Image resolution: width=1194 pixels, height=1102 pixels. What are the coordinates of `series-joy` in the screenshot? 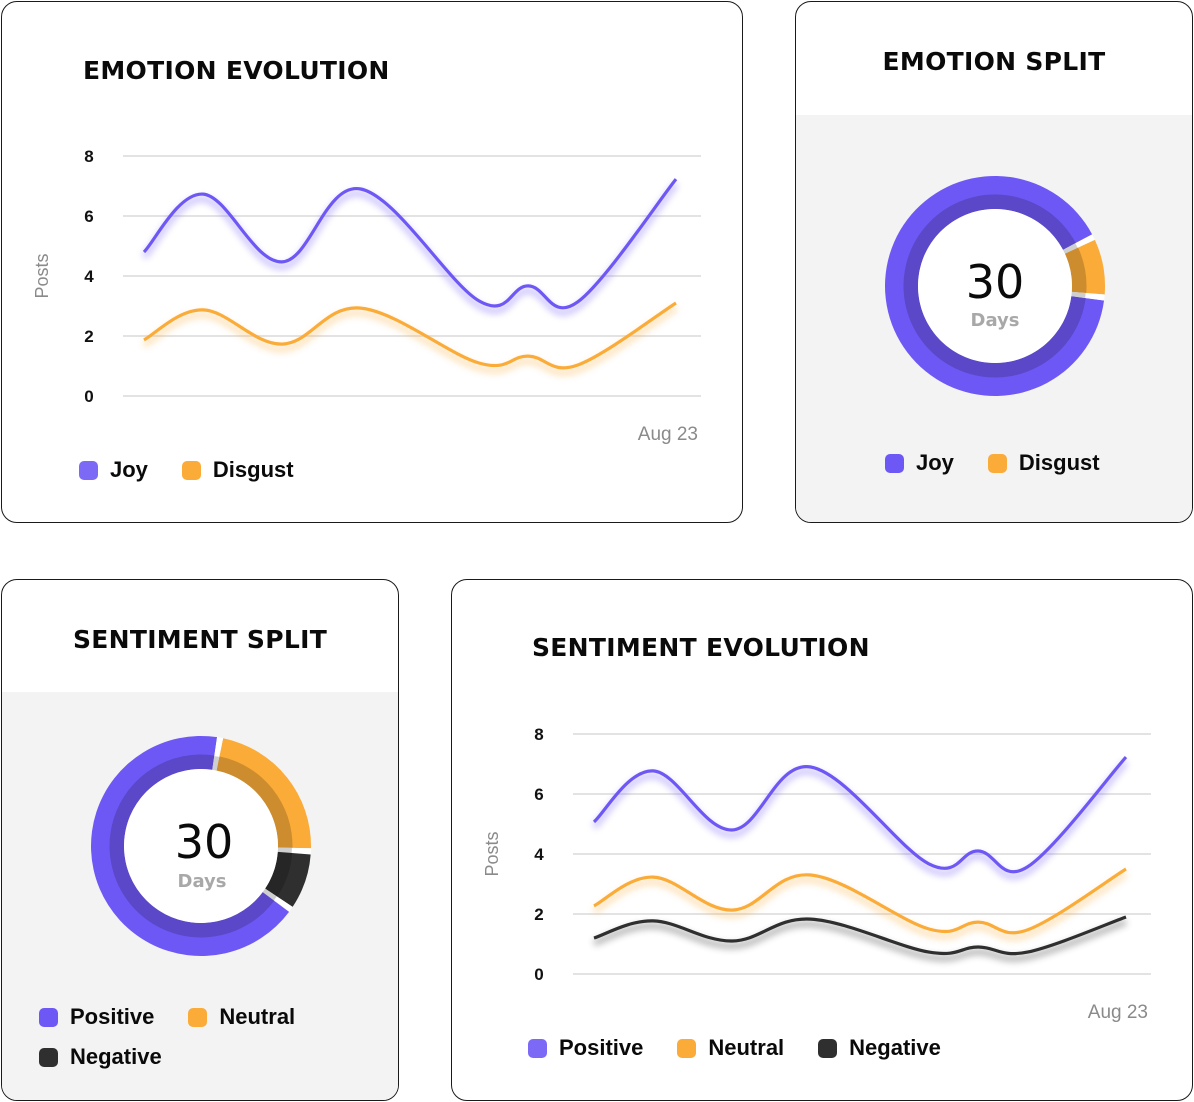 It's located at (410, 245).